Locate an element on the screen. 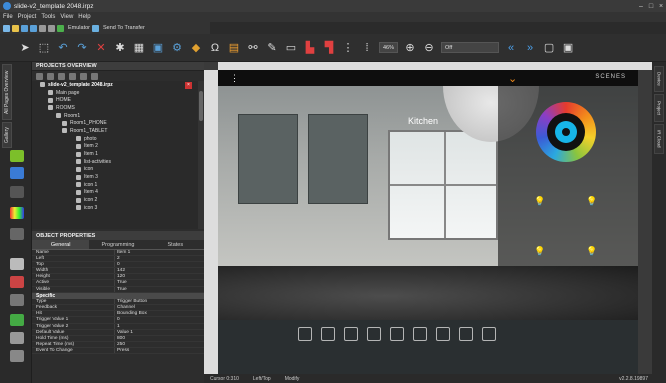 Image resolution: width=666 pixels, height=383 pixels. play-icon is located at coordinates (60, 28).